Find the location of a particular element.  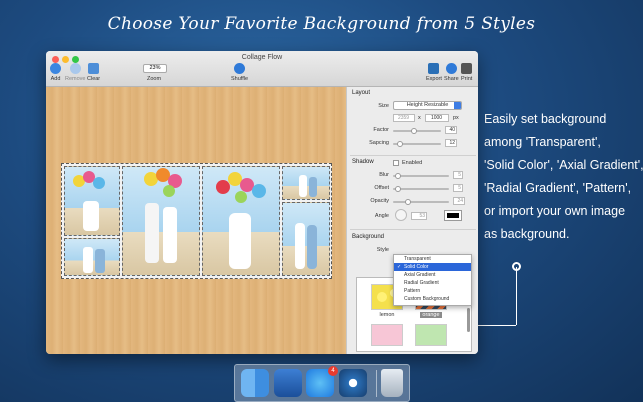

export-button: Export is located at coordinates (434, 72).